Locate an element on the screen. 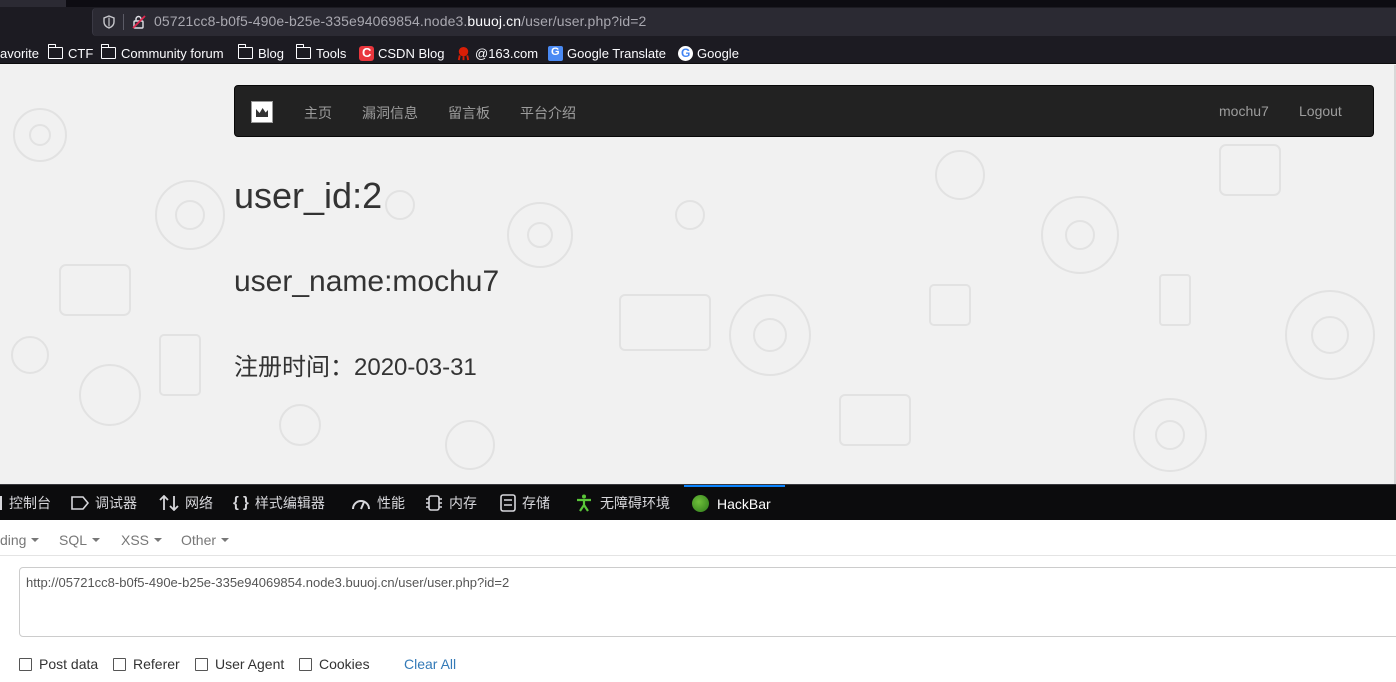  bookmark-tools: Tools is located at coordinates (321, 53).